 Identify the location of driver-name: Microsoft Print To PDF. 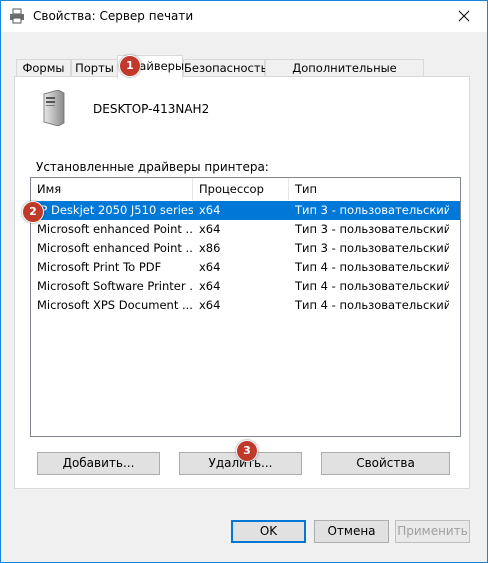
(99, 267).